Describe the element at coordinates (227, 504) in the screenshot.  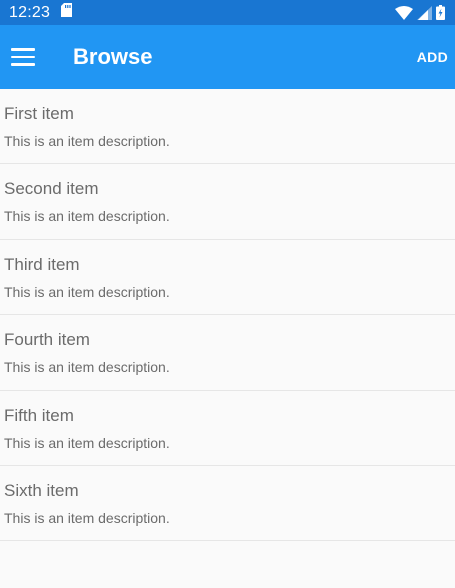
I see `list-item: Sixth item This is an item description.` at that location.